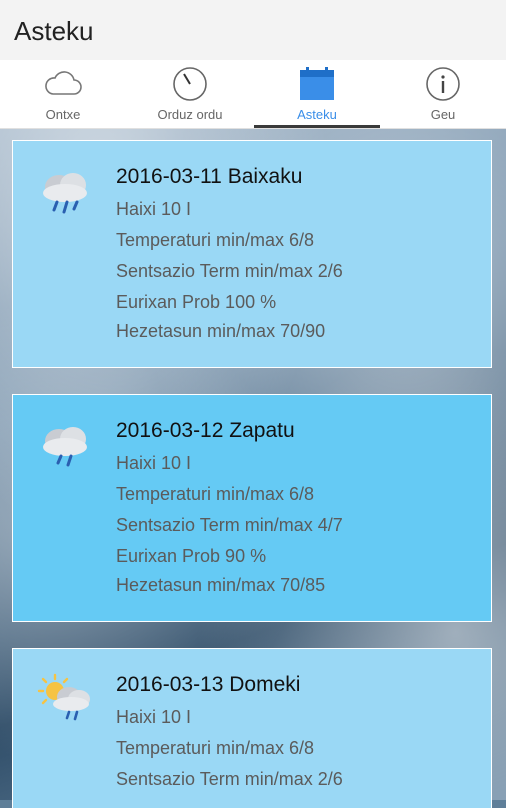  Describe the element at coordinates (209, 176) in the screenshot. I see `forecast-date: 2016-03-11 Baixaku` at that location.